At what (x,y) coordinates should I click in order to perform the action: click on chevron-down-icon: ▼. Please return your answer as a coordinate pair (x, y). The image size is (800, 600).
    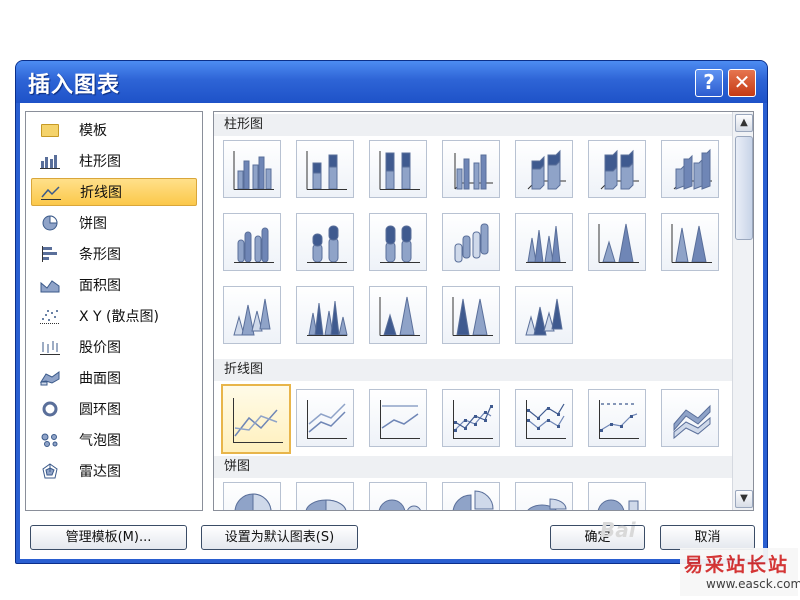
    Looking at the image, I should click on (744, 498).